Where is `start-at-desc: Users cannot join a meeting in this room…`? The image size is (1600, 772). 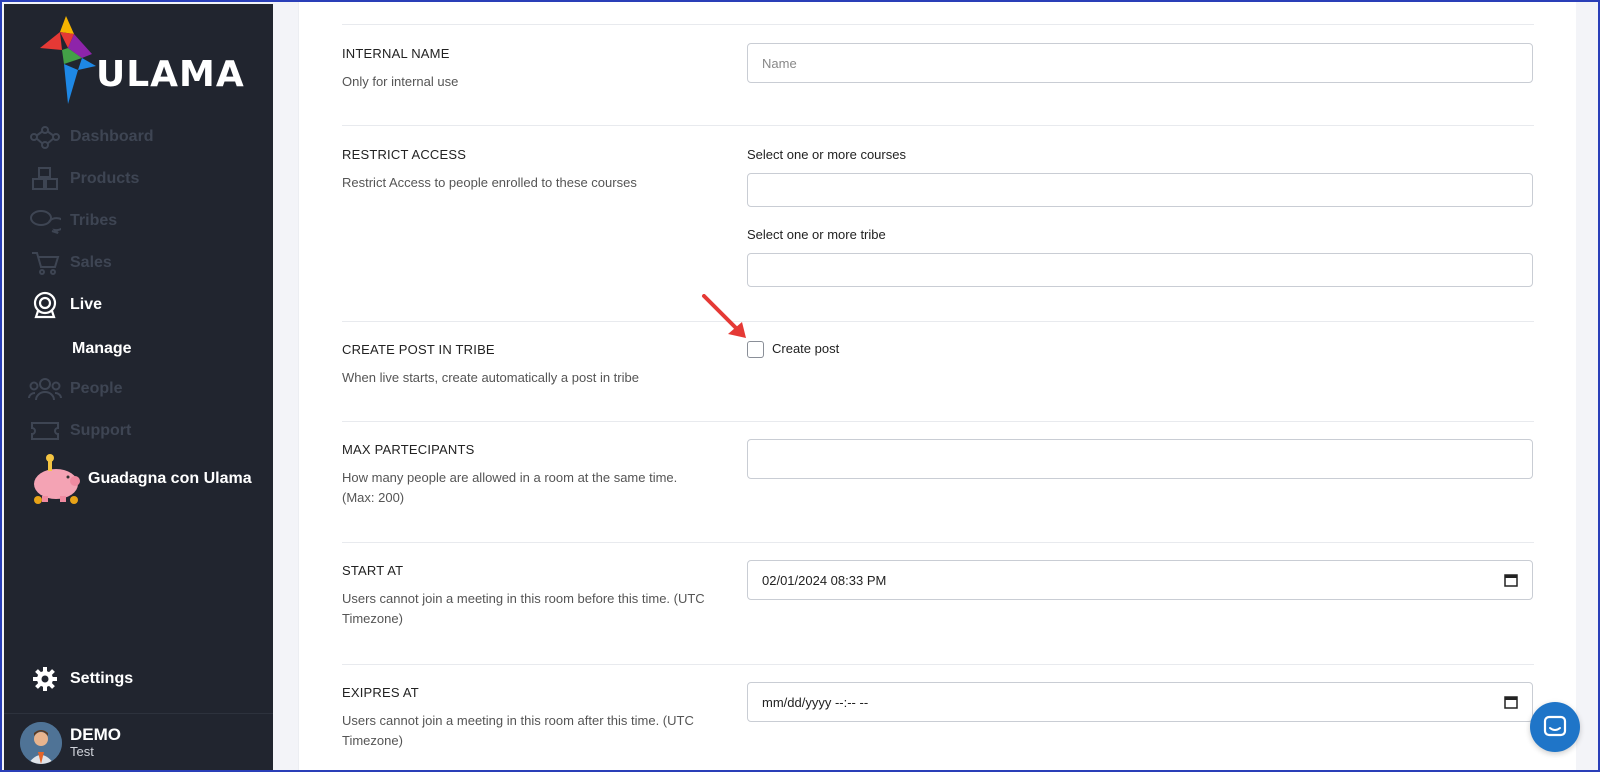
start-at-desc: Users cannot join a meeting in this room… is located at coordinates (523, 608).